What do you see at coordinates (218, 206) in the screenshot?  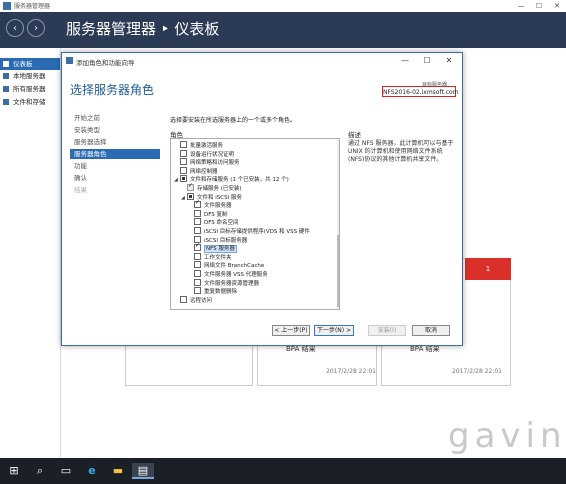 I see `role-label: 文件服务器` at bounding box center [218, 206].